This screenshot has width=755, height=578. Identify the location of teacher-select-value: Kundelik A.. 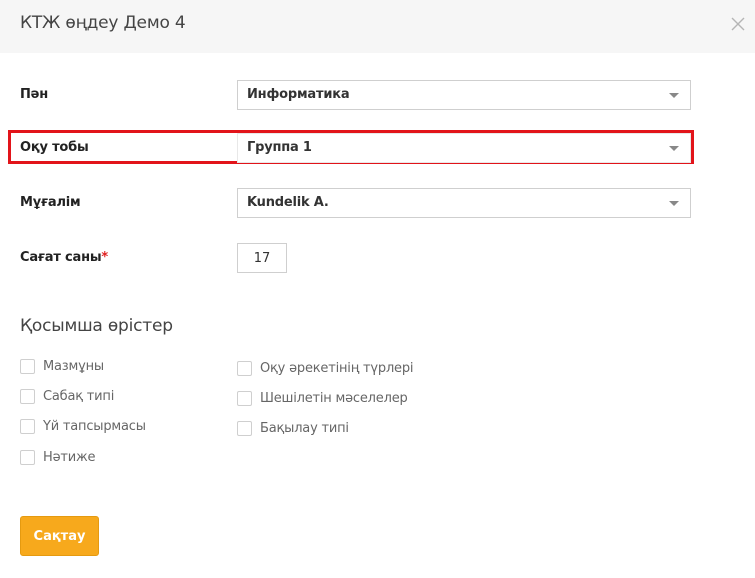
(288, 202).